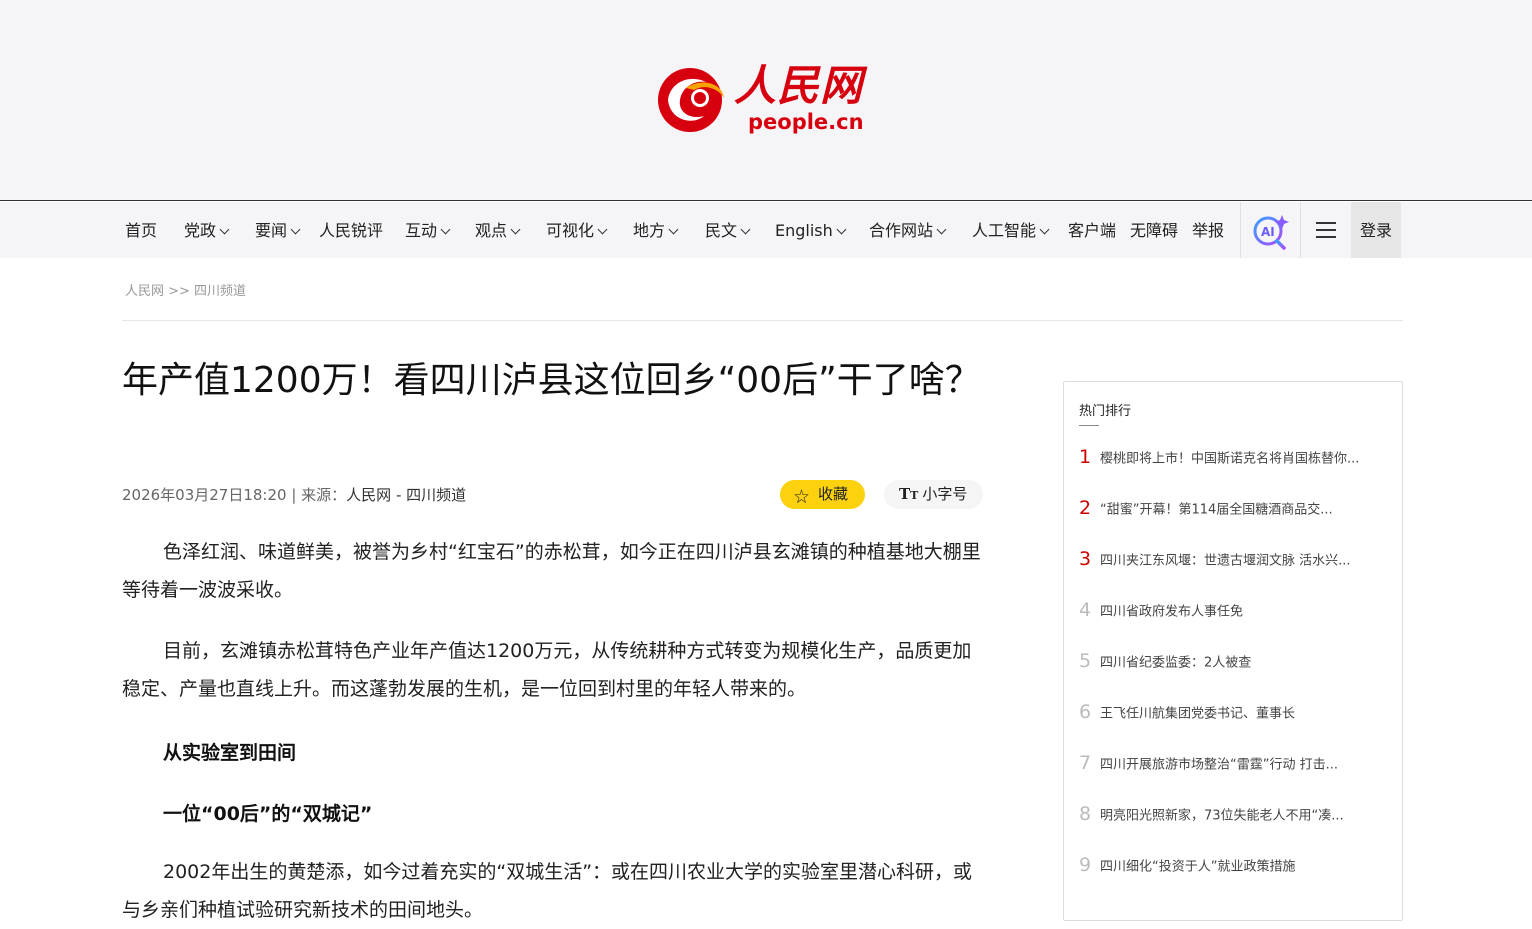 The height and width of the screenshot is (929, 1532). I want to click on article-meta: 2026年03月27日18:20 | 来源：人民网 - 四川频道, so click(294, 494).